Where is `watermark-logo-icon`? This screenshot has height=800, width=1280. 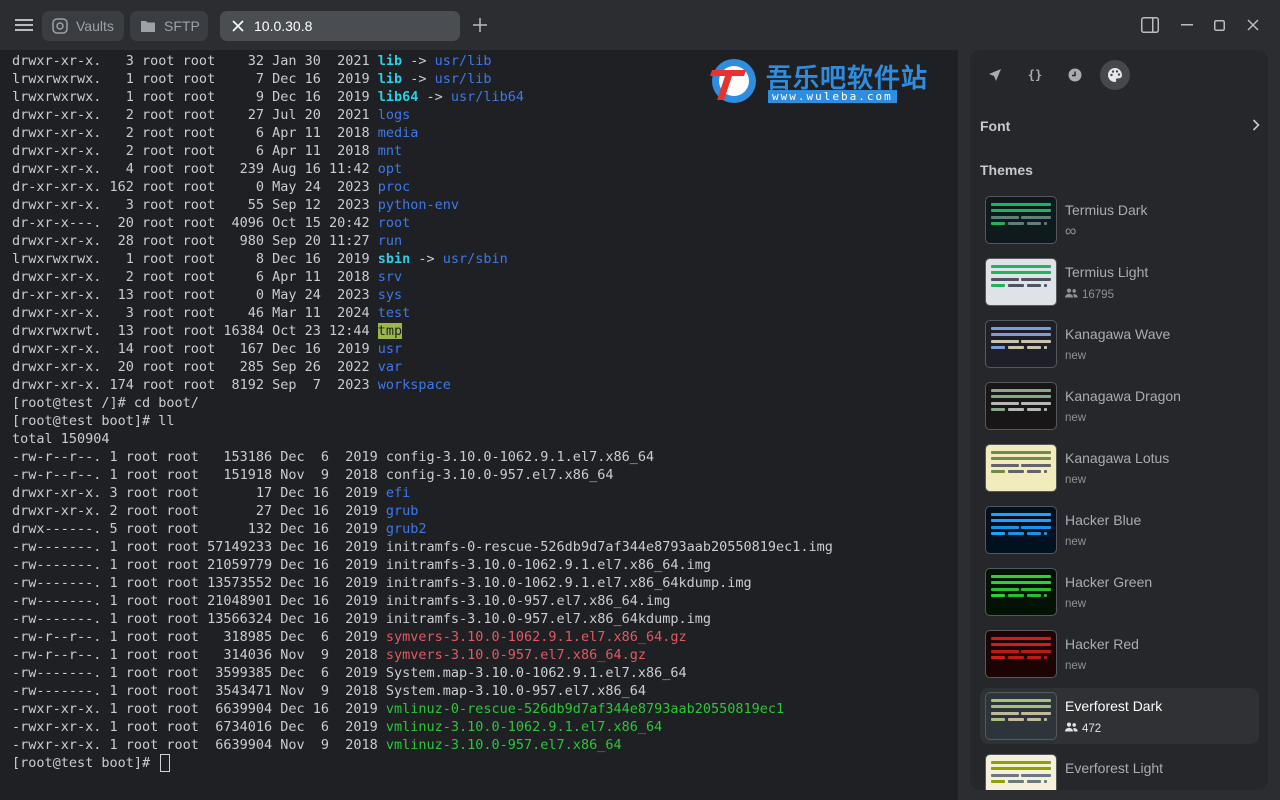 watermark-logo-icon is located at coordinates (733, 81).